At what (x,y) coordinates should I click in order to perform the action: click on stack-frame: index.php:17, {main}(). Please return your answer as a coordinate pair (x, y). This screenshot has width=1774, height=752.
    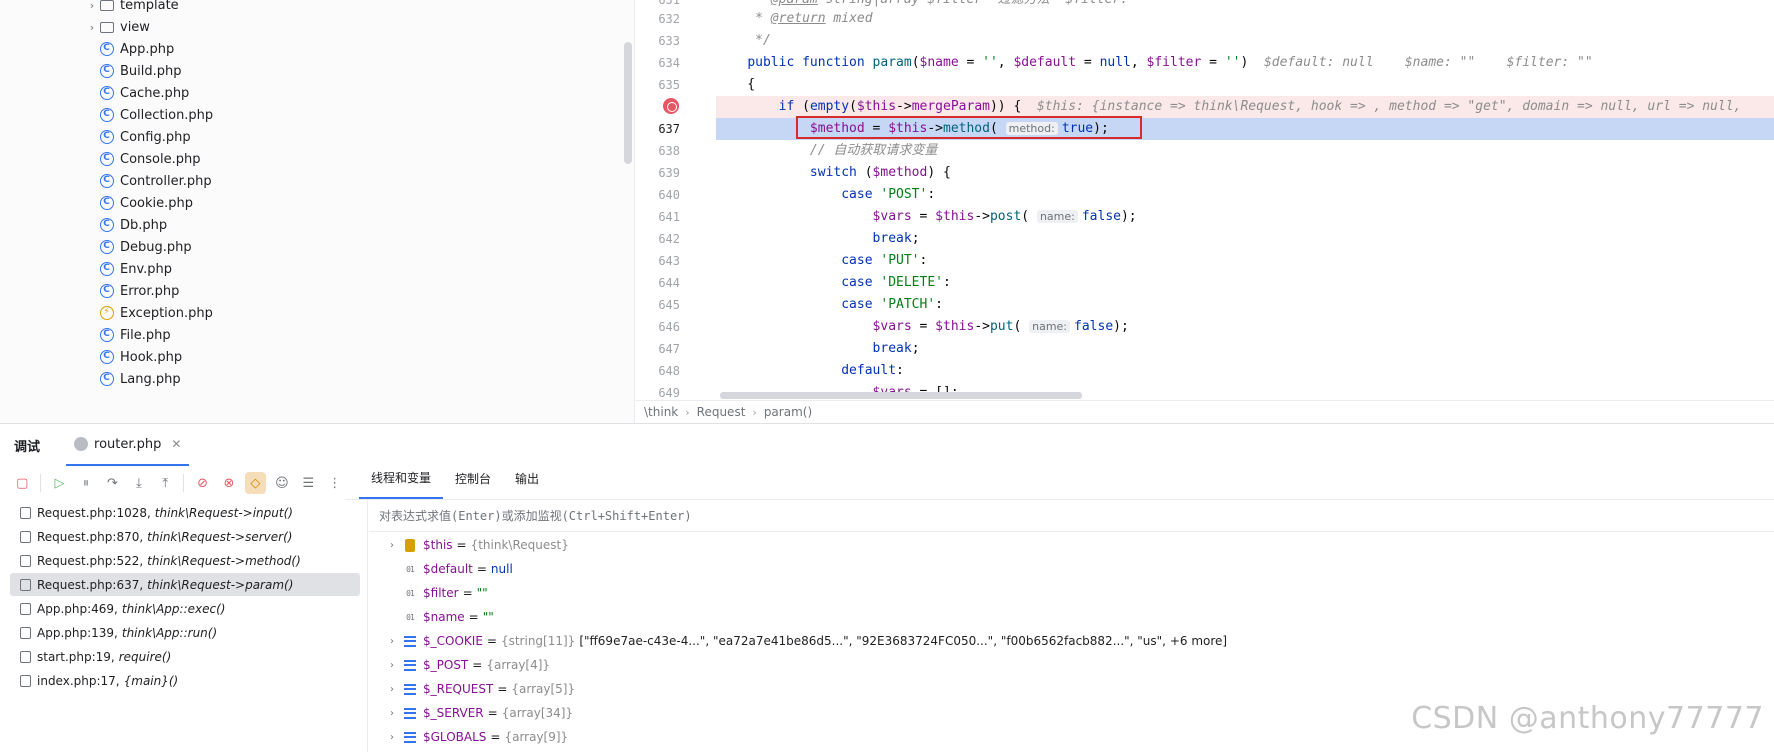
    Looking at the image, I should click on (185, 680).